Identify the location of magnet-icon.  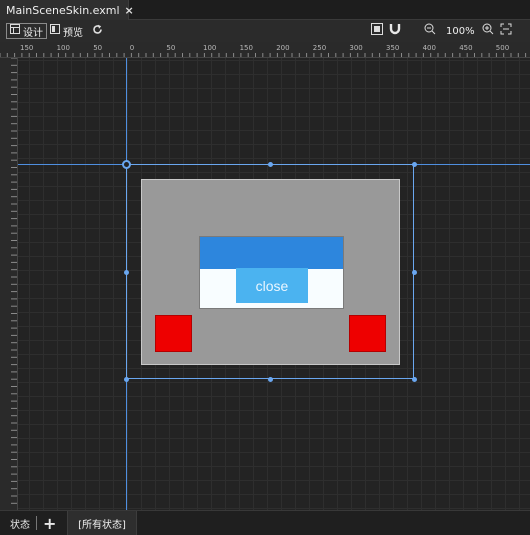
(395, 31).